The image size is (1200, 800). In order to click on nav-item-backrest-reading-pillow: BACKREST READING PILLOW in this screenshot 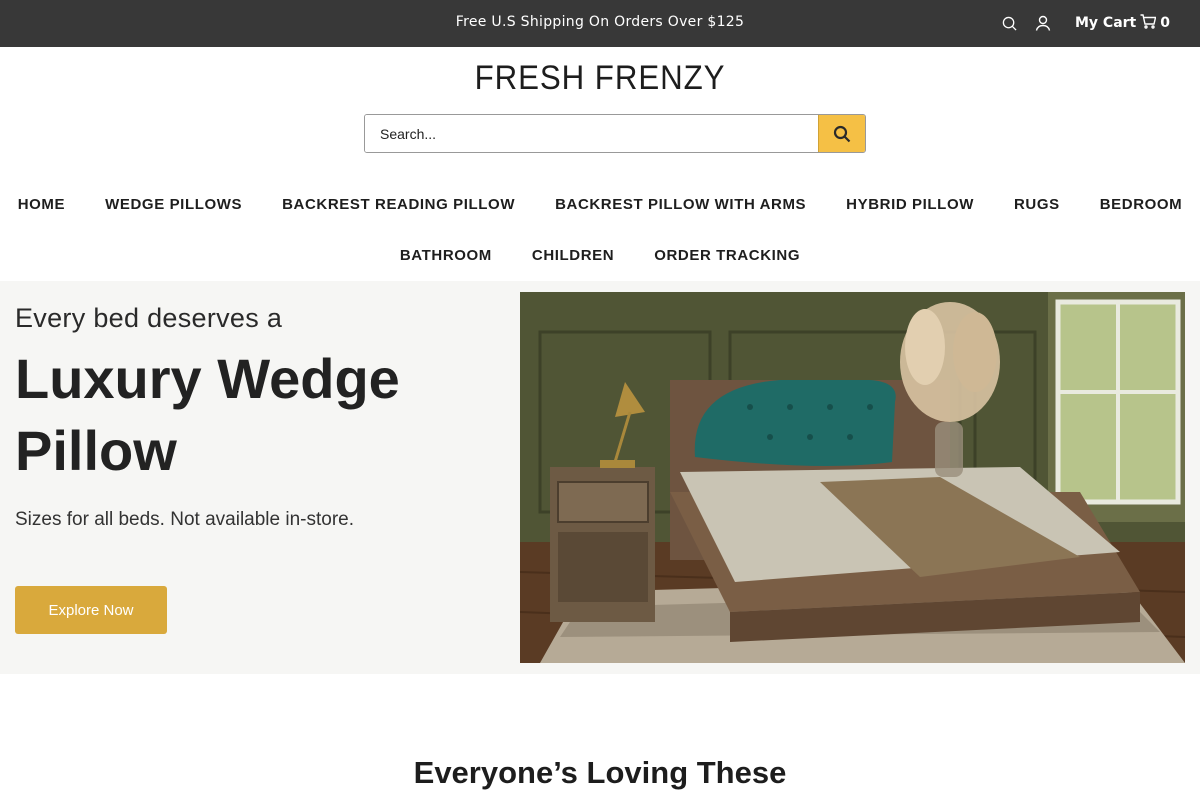, I will do `click(398, 204)`.